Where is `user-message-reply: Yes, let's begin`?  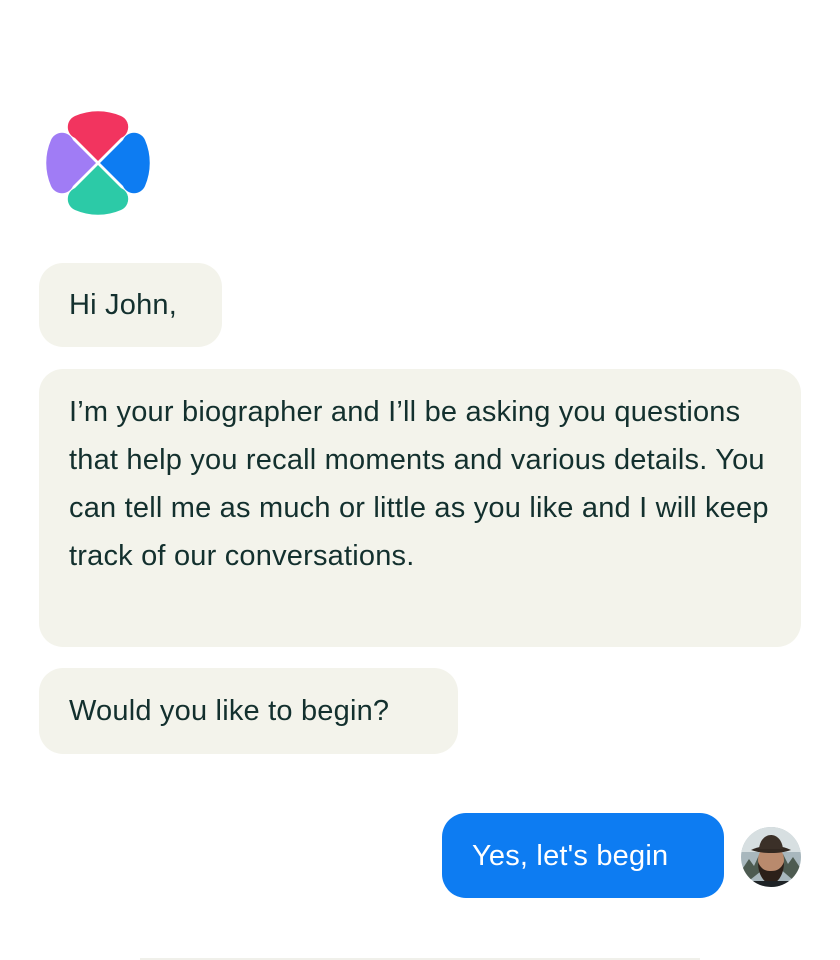 user-message-reply: Yes, let's begin is located at coordinates (583, 855).